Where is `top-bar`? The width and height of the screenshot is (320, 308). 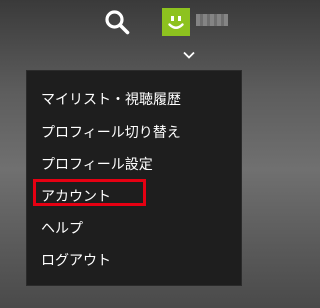 top-bar is located at coordinates (123, 30).